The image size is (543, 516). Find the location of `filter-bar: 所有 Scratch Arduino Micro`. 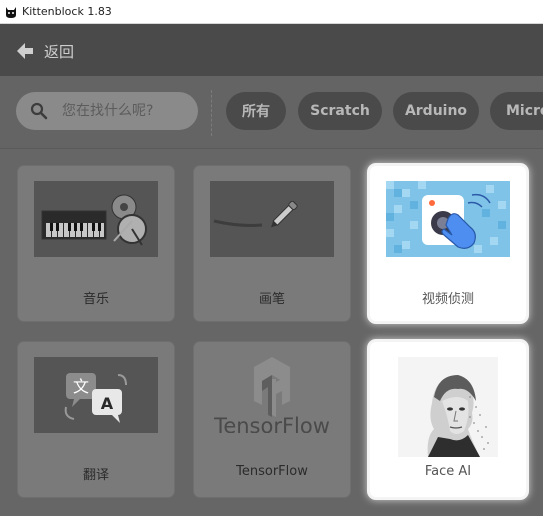

filter-bar: 所有 Scratch Arduino Micro is located at coordinates (271, 112).